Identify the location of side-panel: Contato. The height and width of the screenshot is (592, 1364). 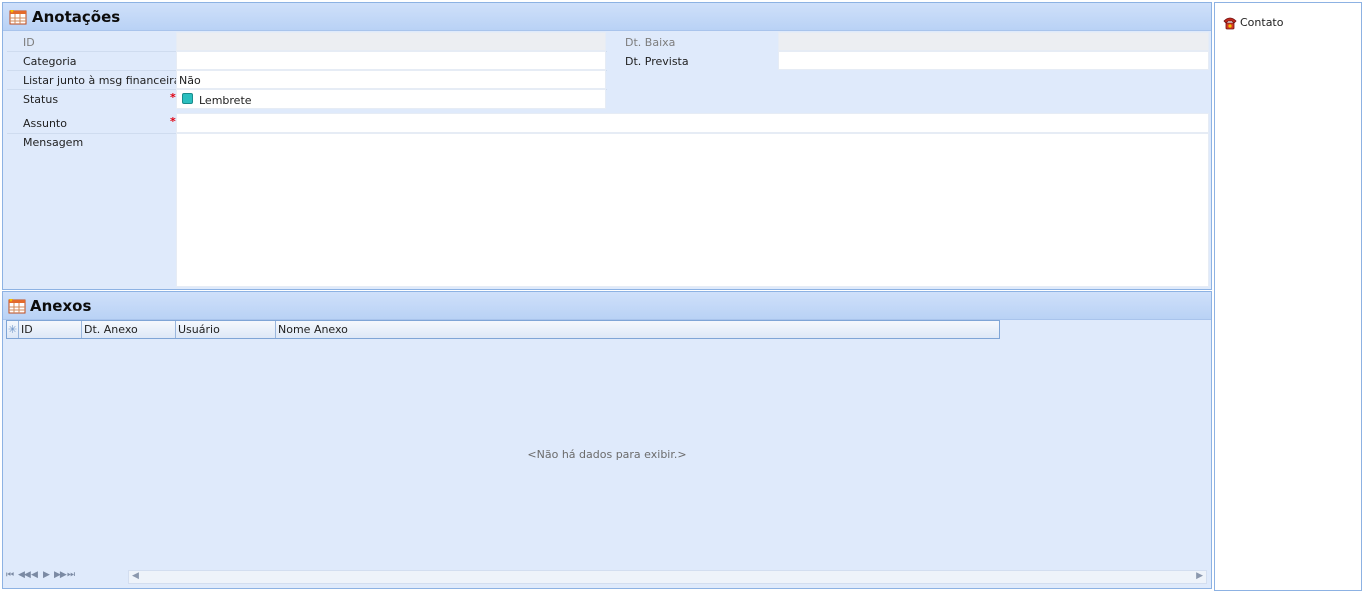
(1288, 296).